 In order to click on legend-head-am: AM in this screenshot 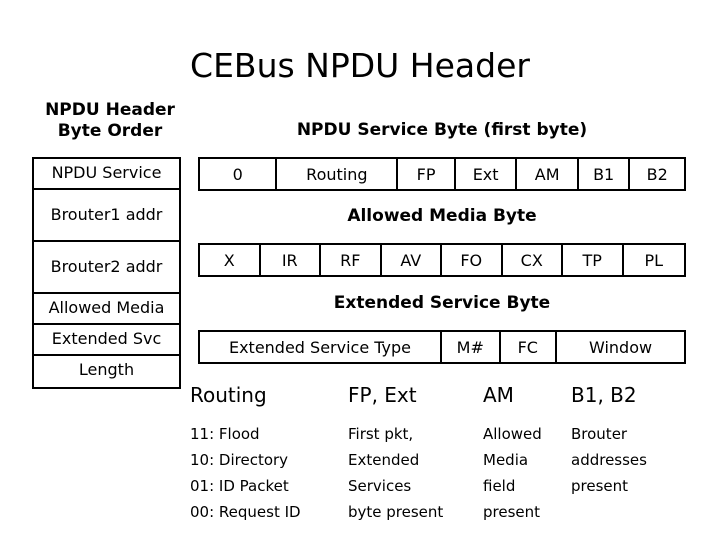, I will do `click(498, 395)`.